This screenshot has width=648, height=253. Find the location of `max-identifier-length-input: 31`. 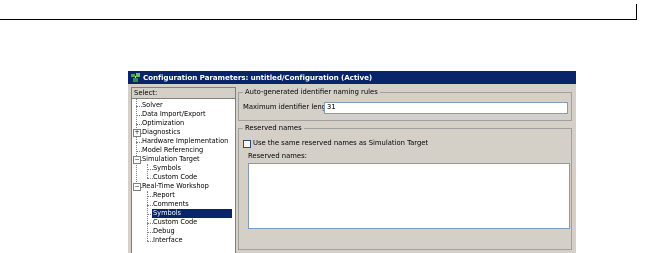

max-identifier-length-input: 31 is located at coordinates (446, 108).